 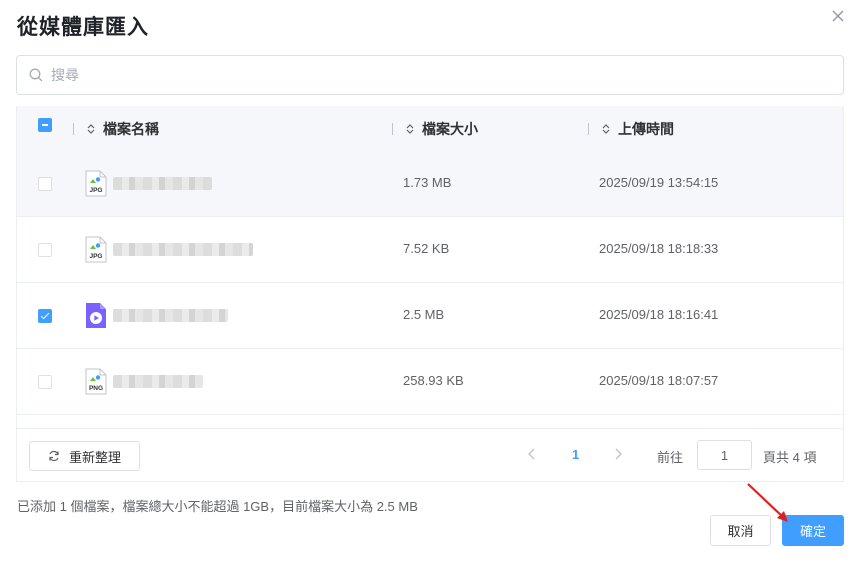 I want to click on png-file-icon: PNG, so click(x=96, y=381).